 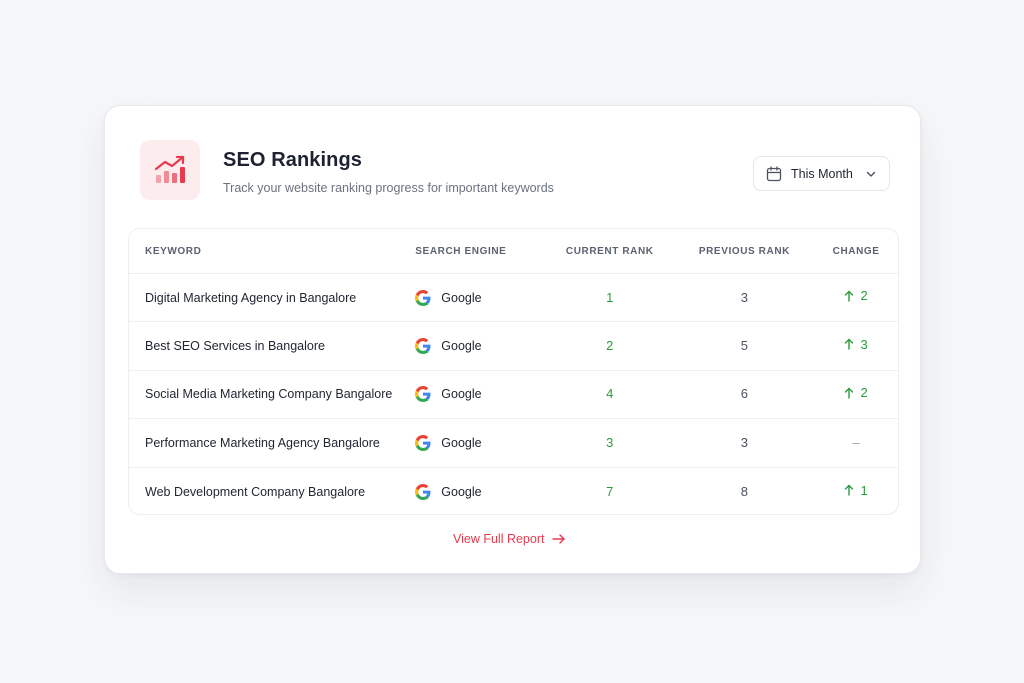 I want to click on chevron-down-icon, so click(x=871, y=174).